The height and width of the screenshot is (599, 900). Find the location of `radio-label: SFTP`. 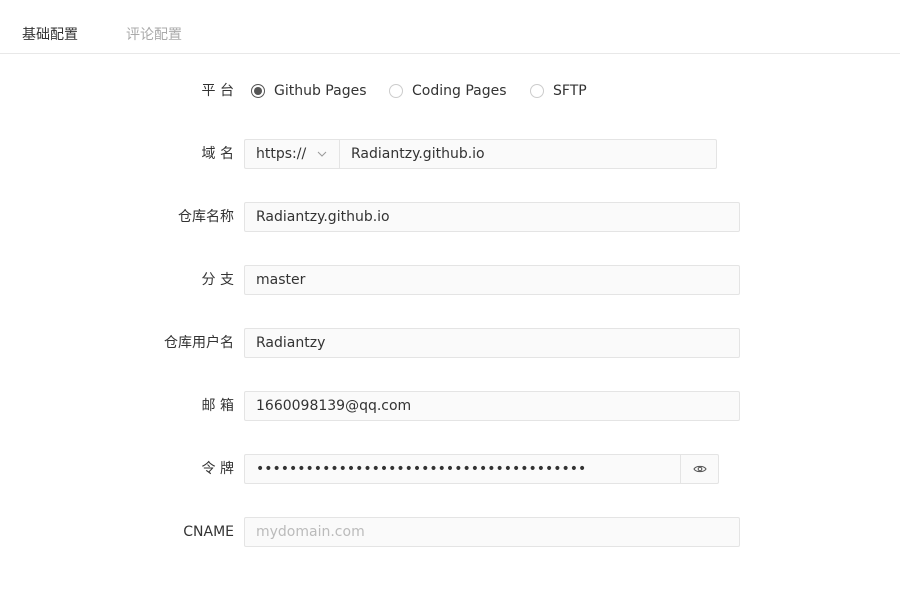

radio-label: SFTP is located at coordinates (570, 91).